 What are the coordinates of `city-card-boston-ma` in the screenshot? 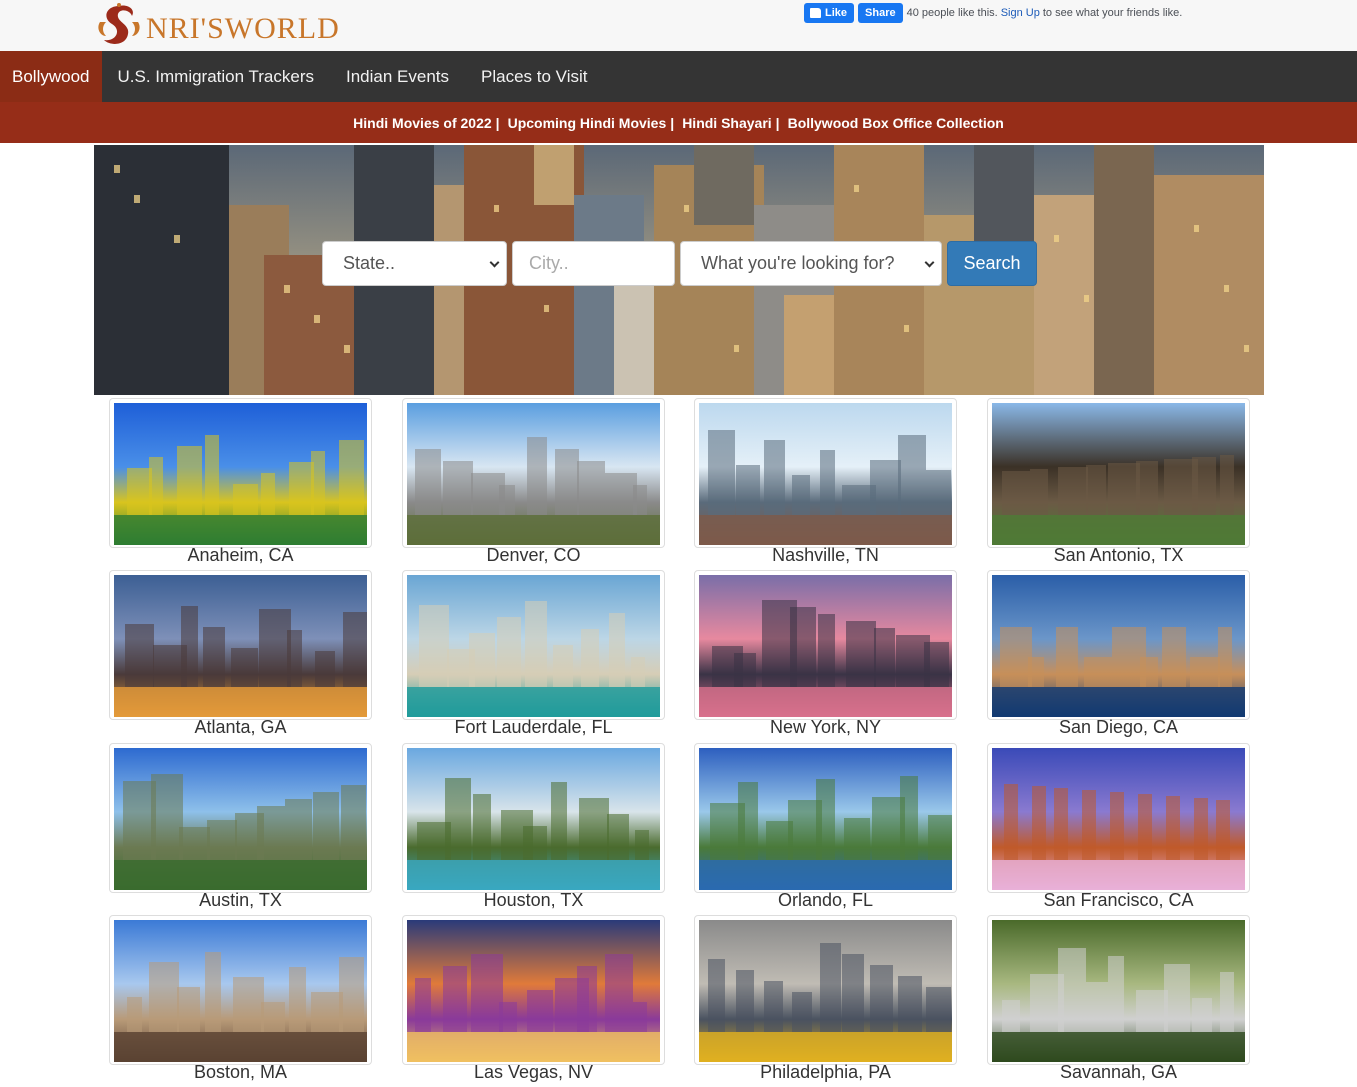 It's located at (240, 990).